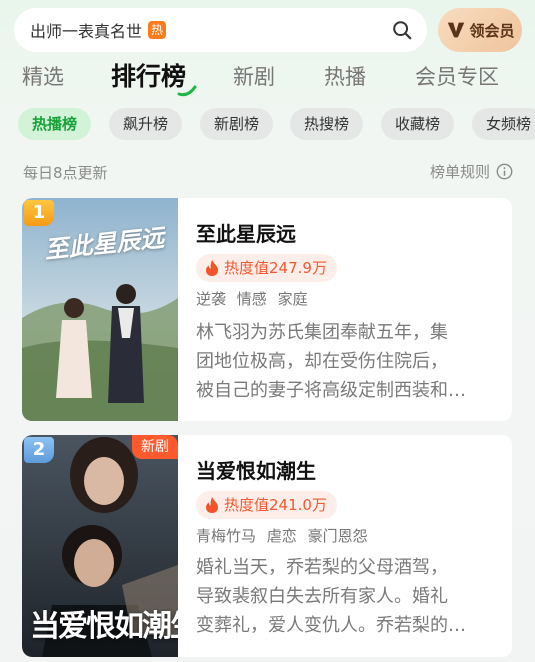 The width and height of the screenshot is (535, 662). I want to click on new-drama-badge: 新剧, so click(155, 447).